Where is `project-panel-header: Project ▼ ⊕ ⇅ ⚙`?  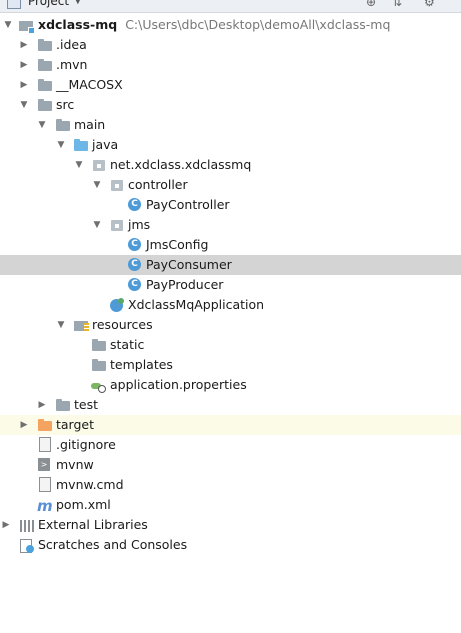
project-panel-header: Project ▼ ⊕ ⇅ ⚙ is located at coordinates (230, 6).